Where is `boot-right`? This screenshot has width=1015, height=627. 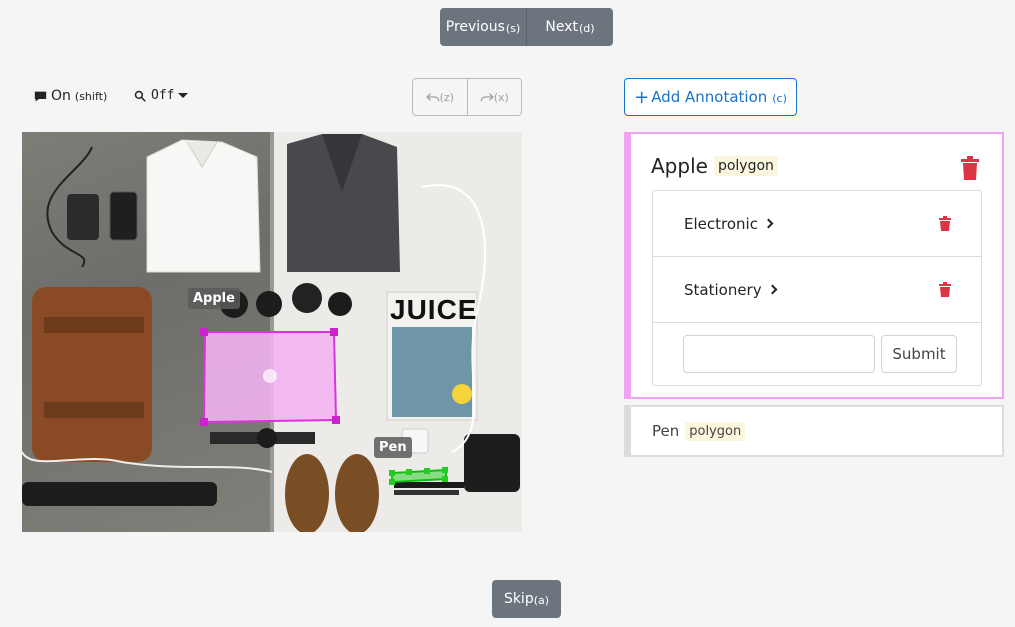
boot-right is located at coordinates (357, 493).